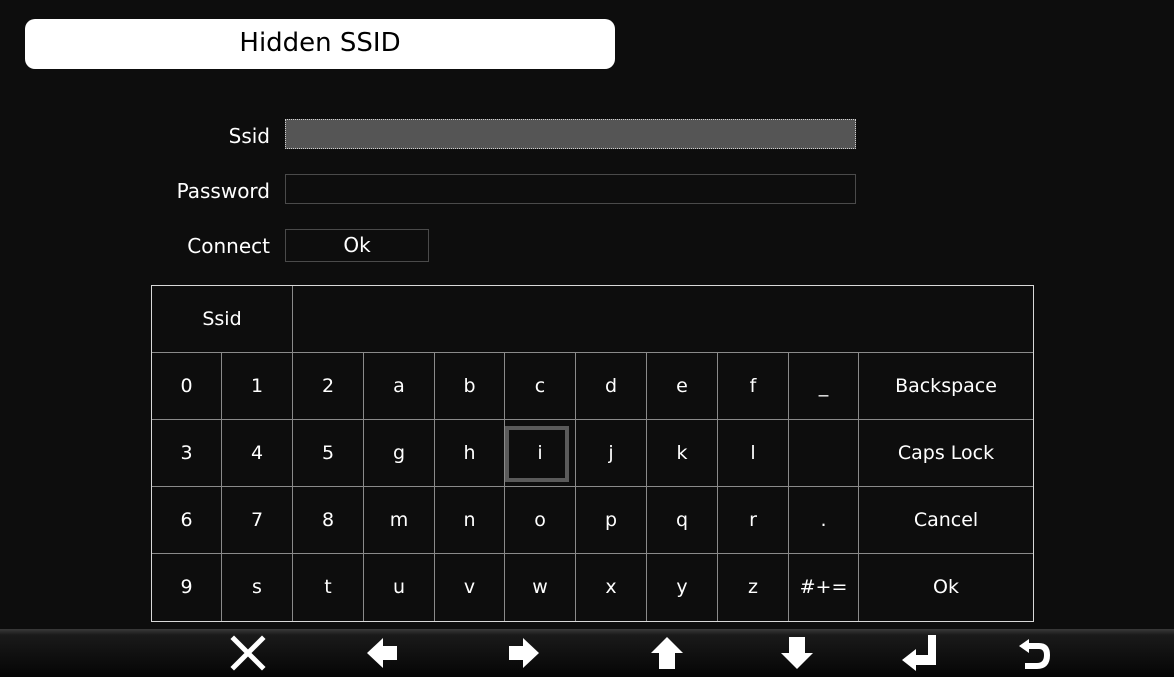  Describe the element at coordinates (682, 386) in the screenshot. I see `key-e: e` at that location.